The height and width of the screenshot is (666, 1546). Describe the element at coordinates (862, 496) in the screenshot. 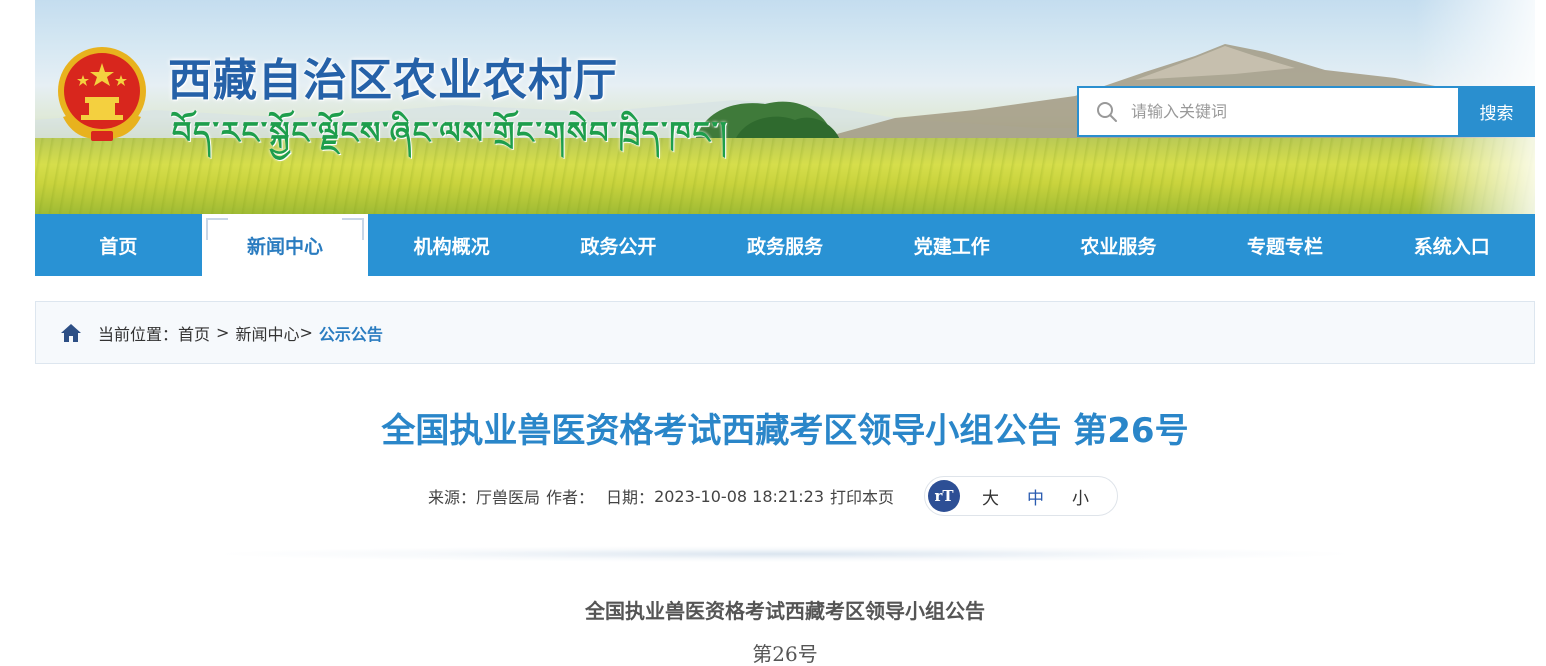

I see `print-page-link: 打印本页` at that location.